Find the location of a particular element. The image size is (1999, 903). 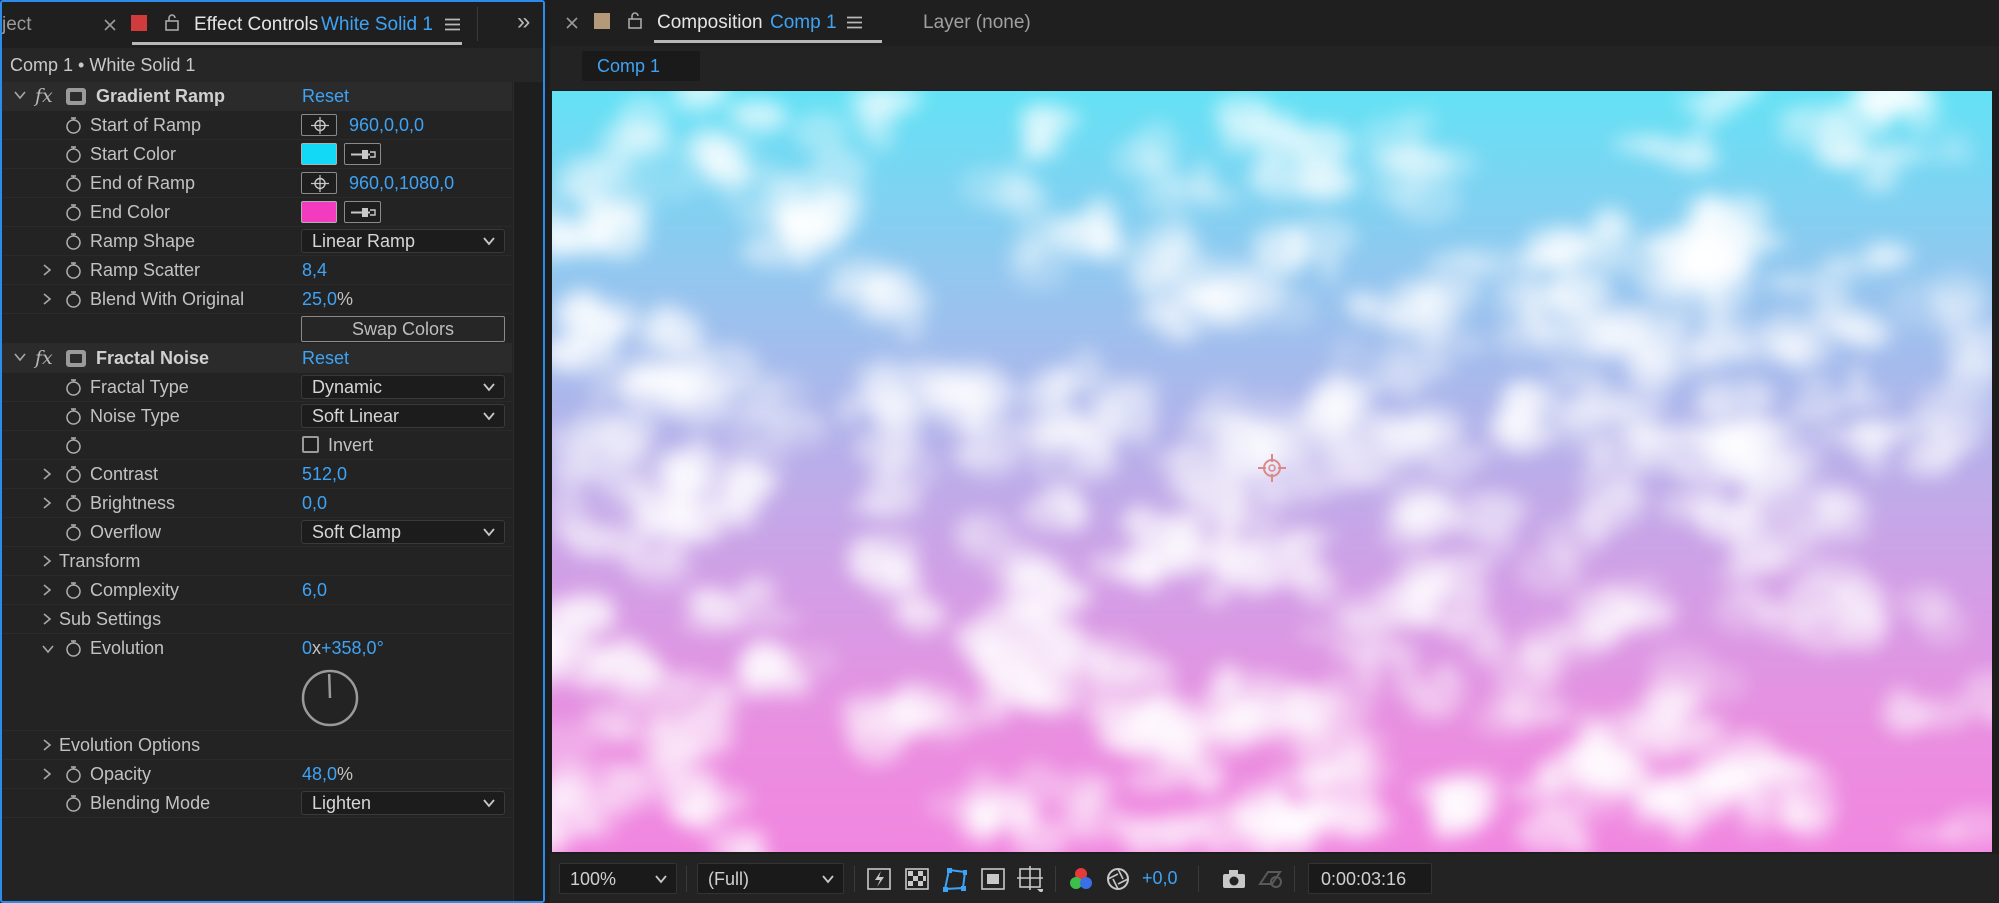

comp-chip: Comp 1 is located at coordinates (641, 66).